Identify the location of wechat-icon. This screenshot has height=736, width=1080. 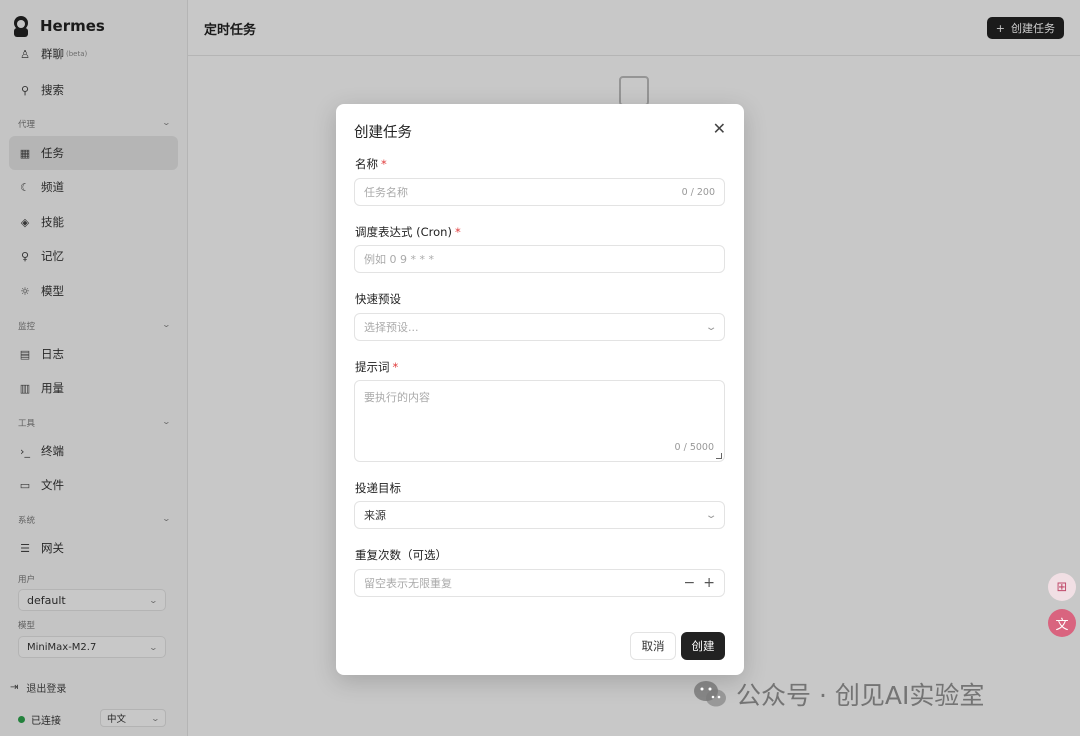
(710, 694).